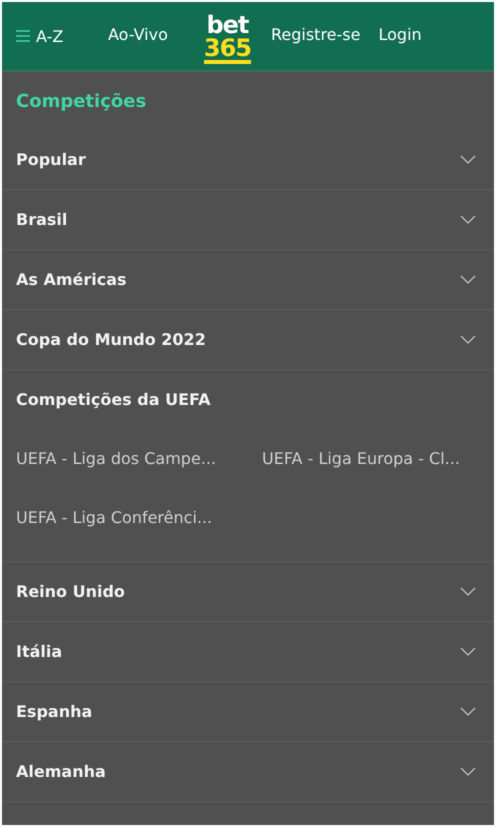 The height and width of the screenshot is (827, 496). I want to click on category-row: As Américas, so click(248, 279).